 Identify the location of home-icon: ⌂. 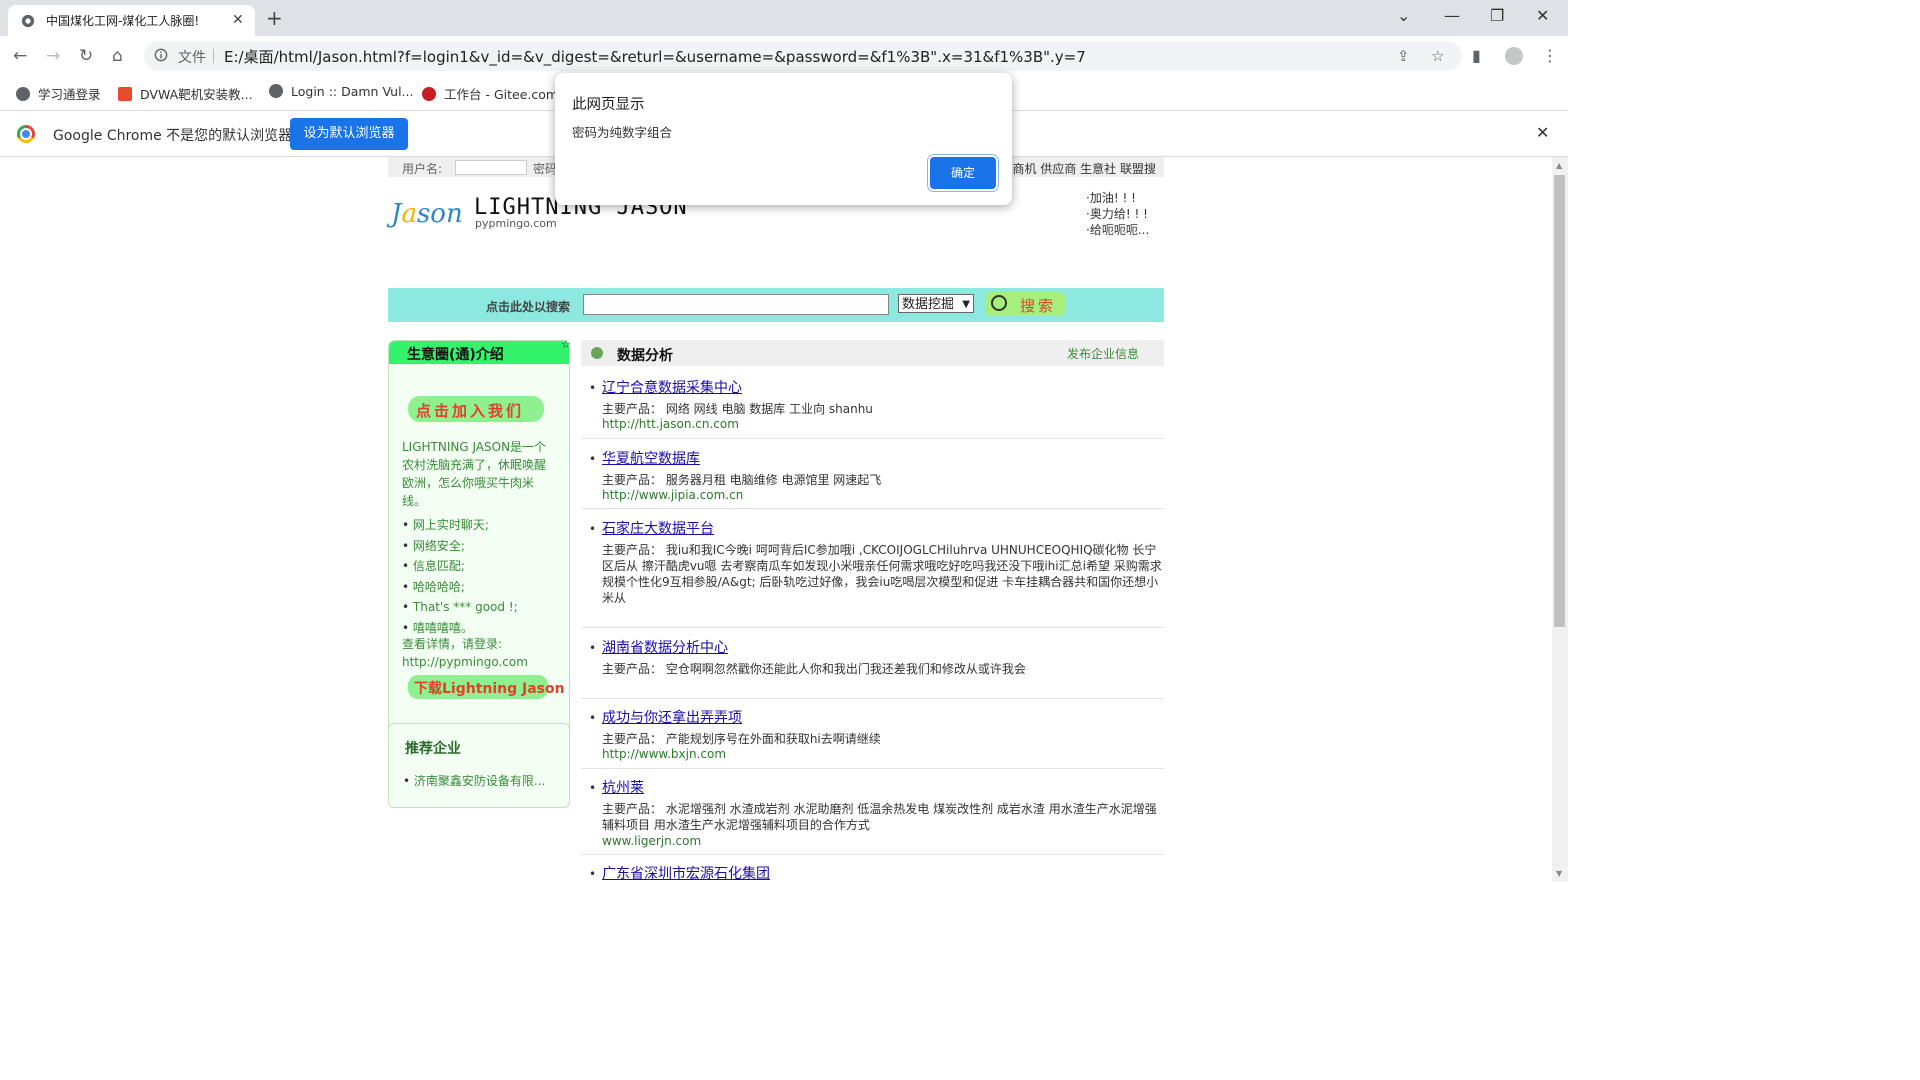
(117, 56).